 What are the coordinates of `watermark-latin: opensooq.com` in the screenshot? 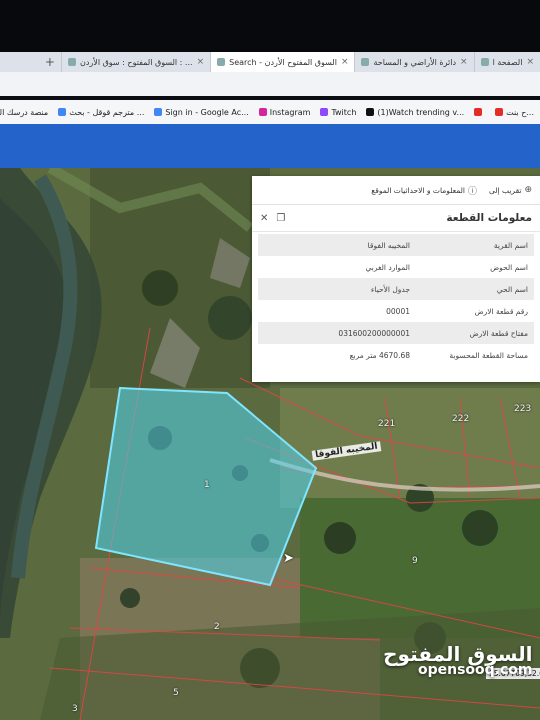 It's located at (475, 670).